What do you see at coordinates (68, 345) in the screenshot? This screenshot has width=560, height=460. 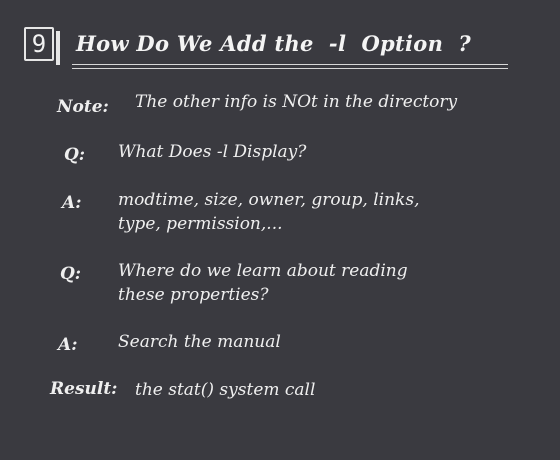 I see `answer-2-label: A:` at bounding box center [68, 345].